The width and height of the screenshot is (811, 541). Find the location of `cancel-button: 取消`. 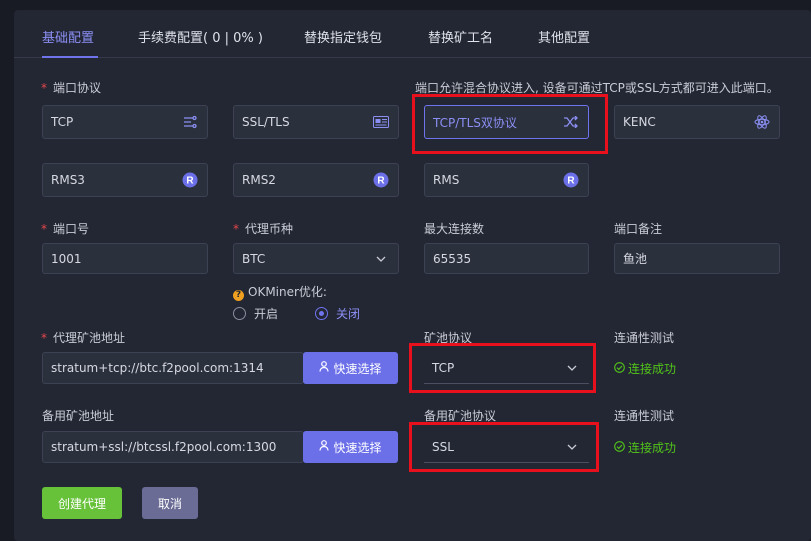

cancel-button: 取消 is located at coordinates (170, 503).